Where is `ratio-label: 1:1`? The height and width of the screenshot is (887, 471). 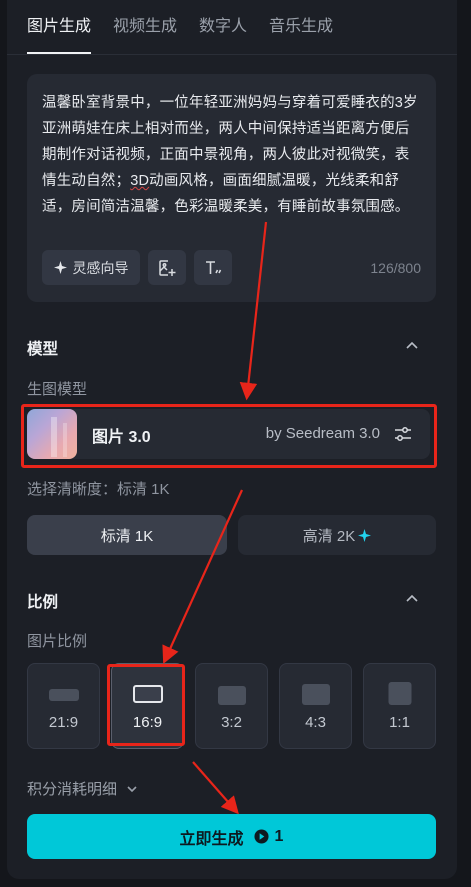 ratio-label: 1:1 is located at coordinates (399, 722).